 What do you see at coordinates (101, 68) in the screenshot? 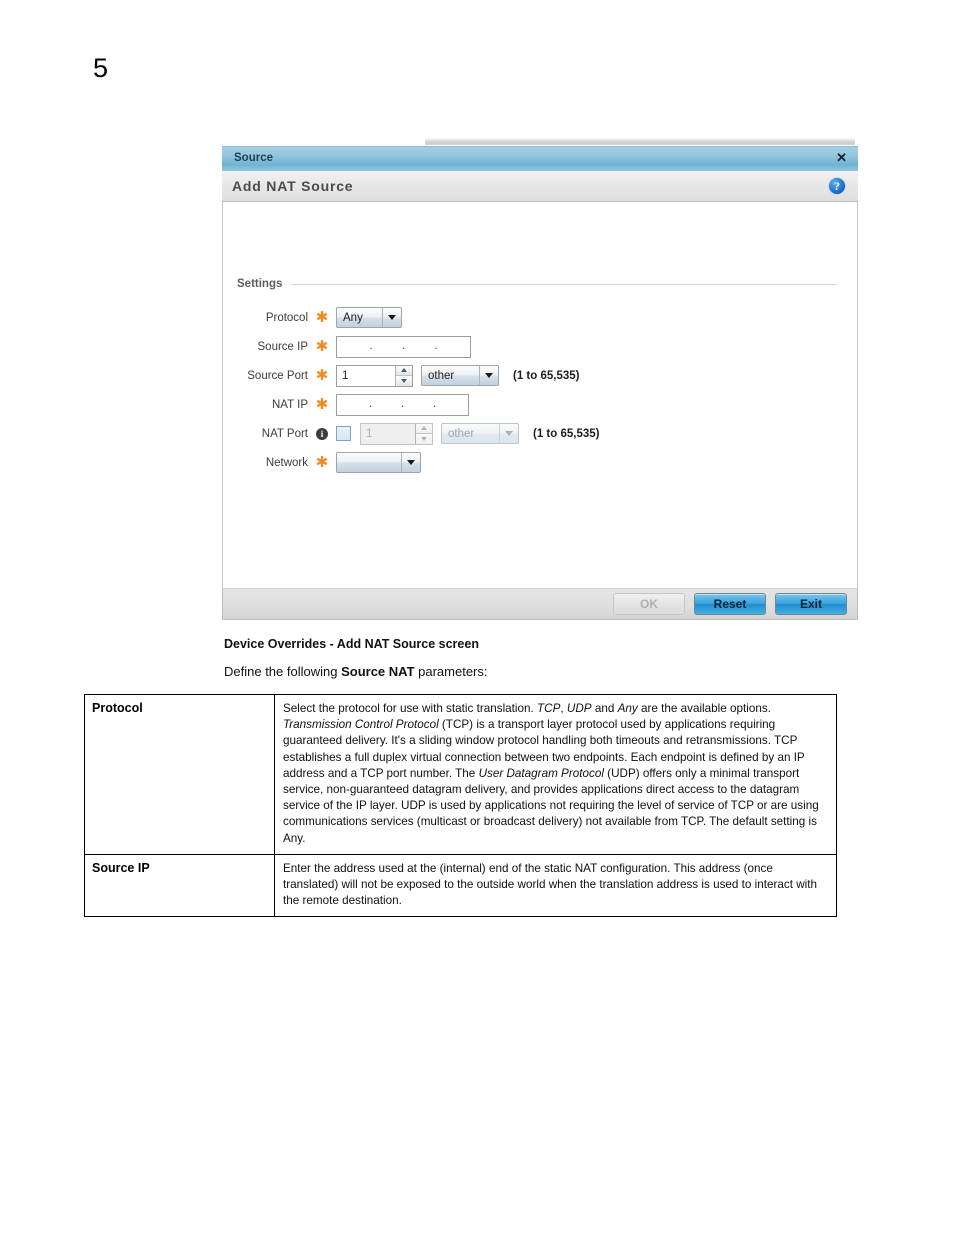
I see `page-number: 5` at bounding box center [101, 68].